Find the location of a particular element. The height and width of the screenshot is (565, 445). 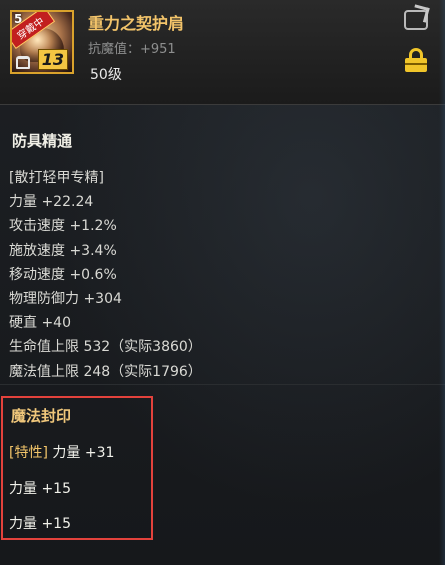

share-icon is located at coordinates (416, 20).